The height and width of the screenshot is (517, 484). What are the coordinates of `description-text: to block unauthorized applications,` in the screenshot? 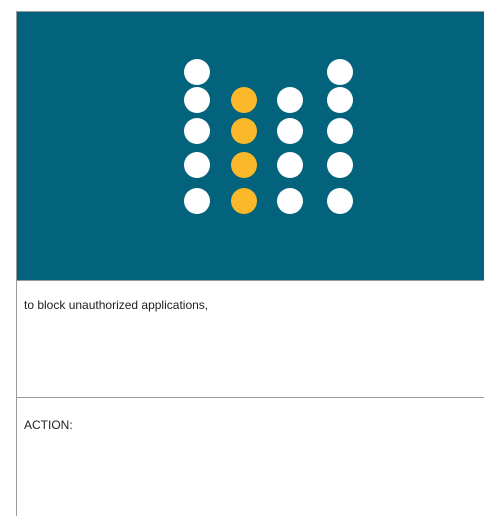 It's located at (116, 305).